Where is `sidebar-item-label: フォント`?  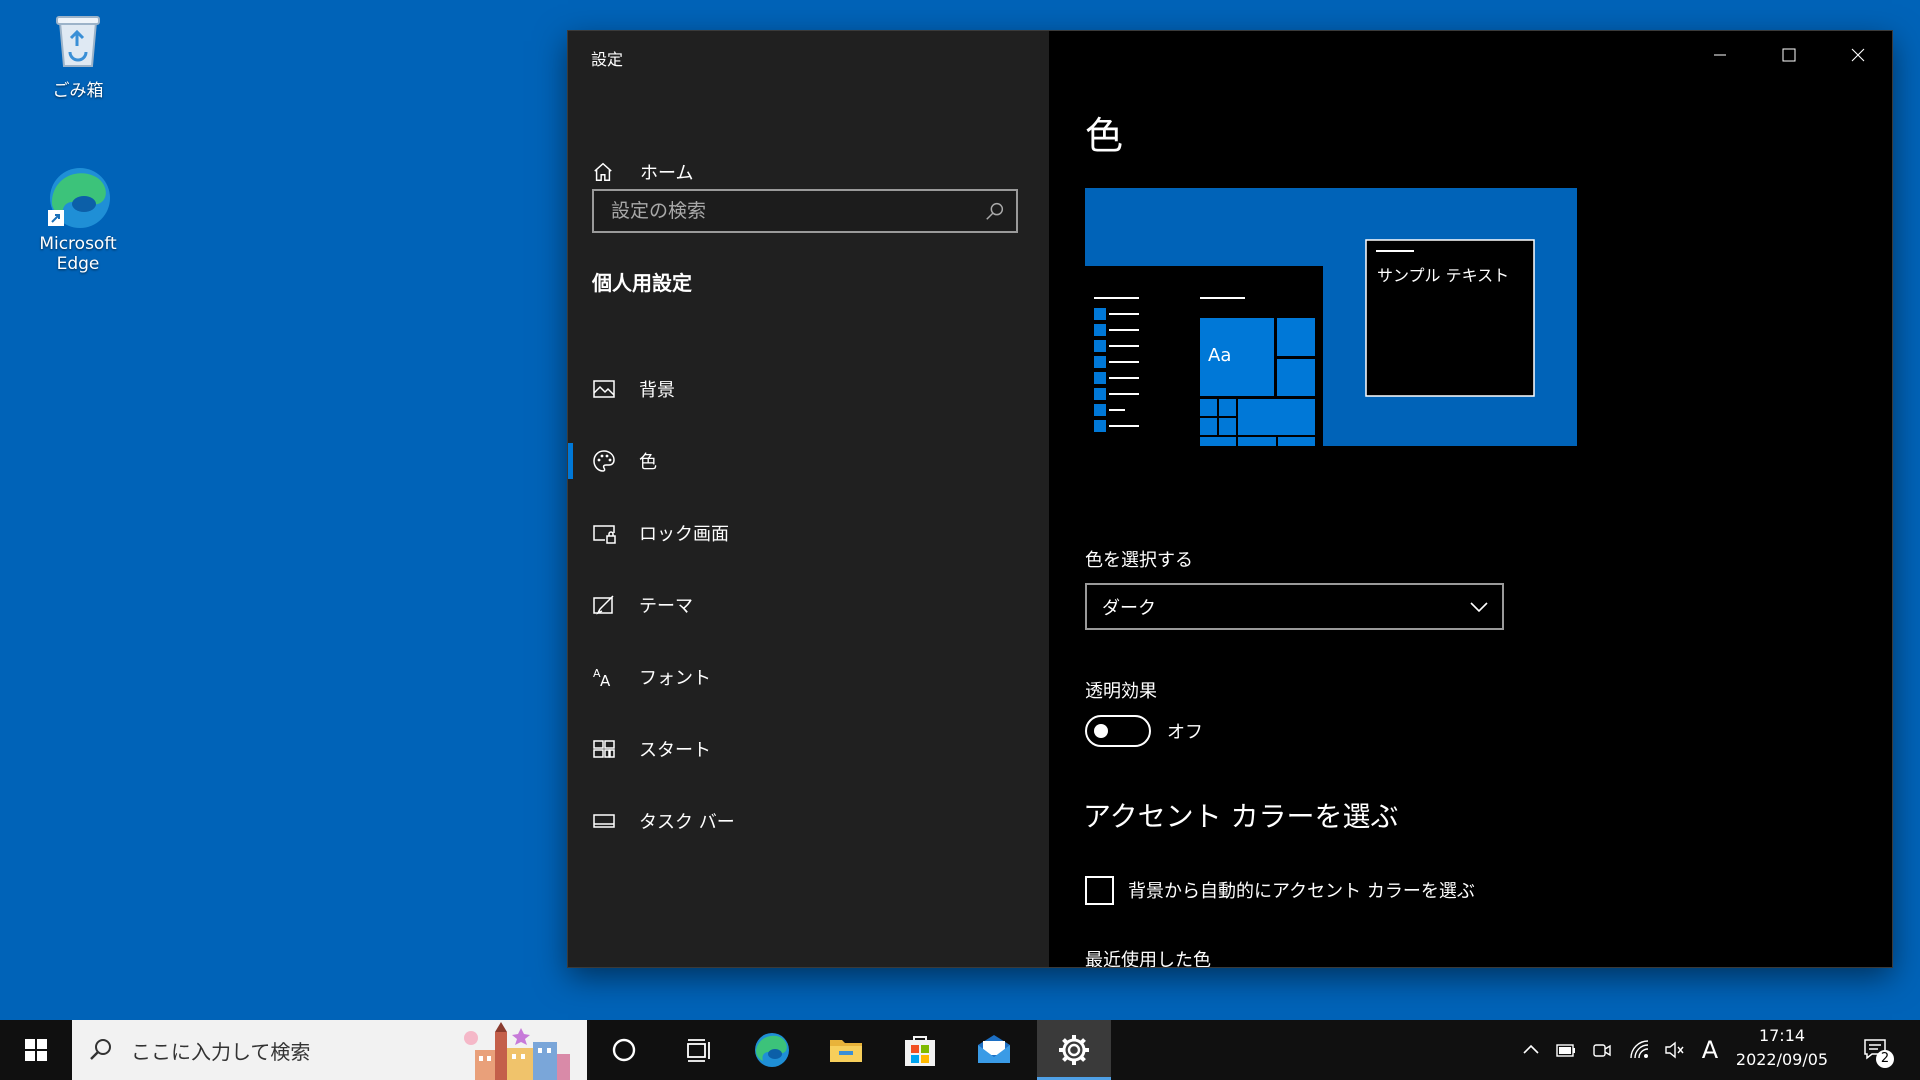
sidebar-item-label: フォント is located at coordinates (675, 678).